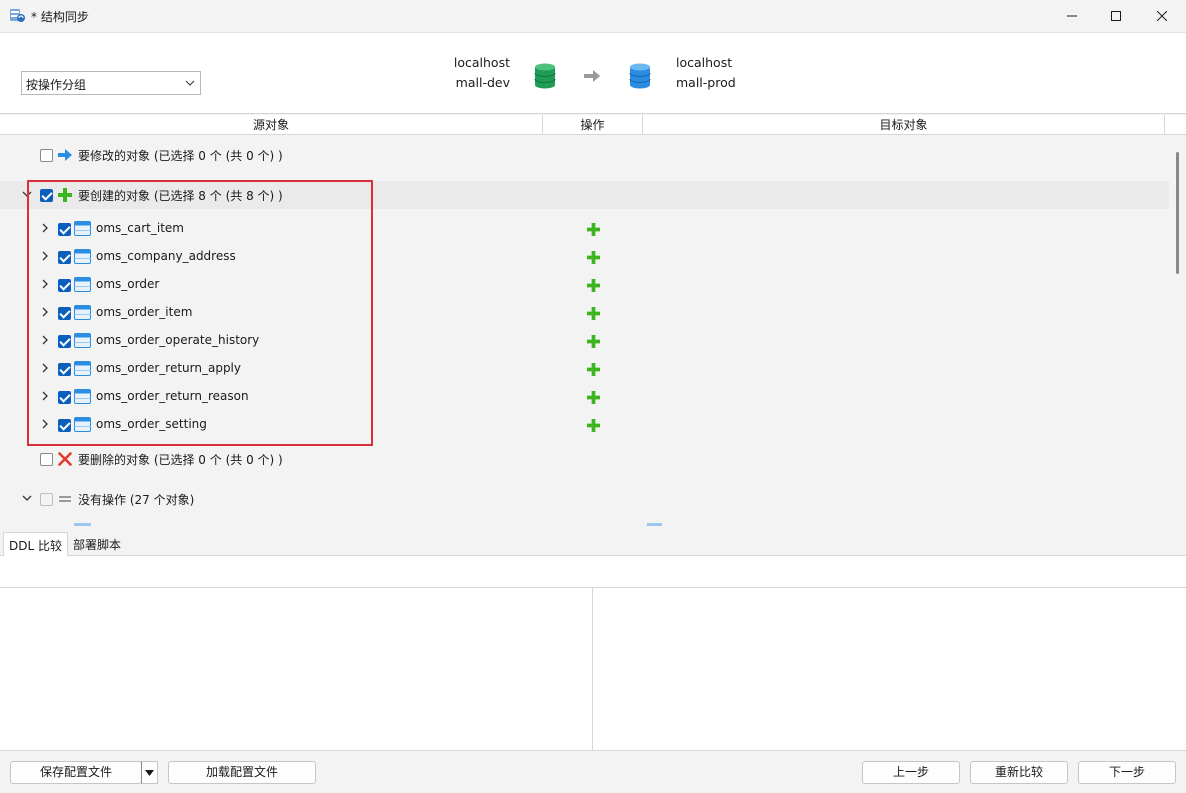 Image resolution: width=1186 pixels, height=793 pixels. What do you see at coordinates (151, 424) in the screenshot?
I see `item-name: oms_order_setting` at bounding box center [151, 424].